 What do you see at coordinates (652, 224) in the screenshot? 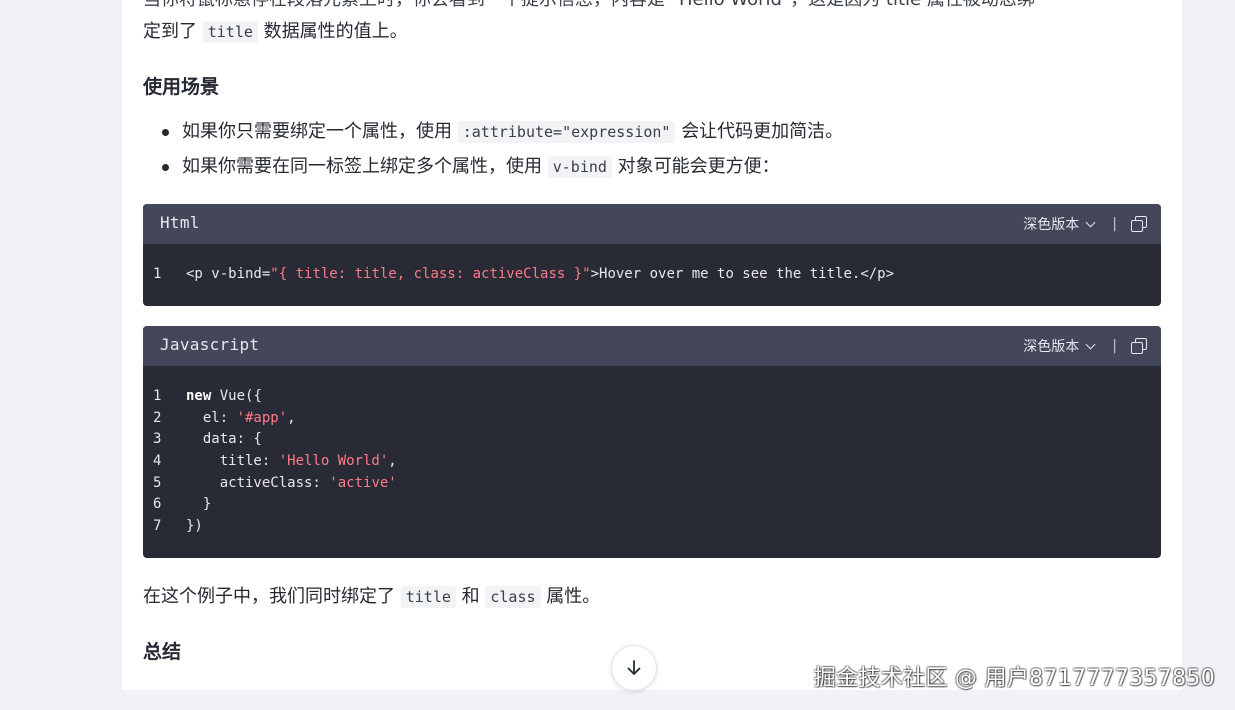
I see `code-block-header: Html 深色版本 |` at bounding box center [652, 224].